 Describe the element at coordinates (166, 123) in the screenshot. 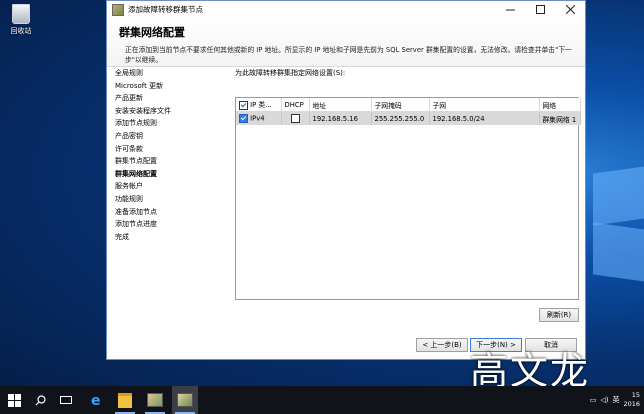

I see `nav-step-item: 添加节点规则` at that location.